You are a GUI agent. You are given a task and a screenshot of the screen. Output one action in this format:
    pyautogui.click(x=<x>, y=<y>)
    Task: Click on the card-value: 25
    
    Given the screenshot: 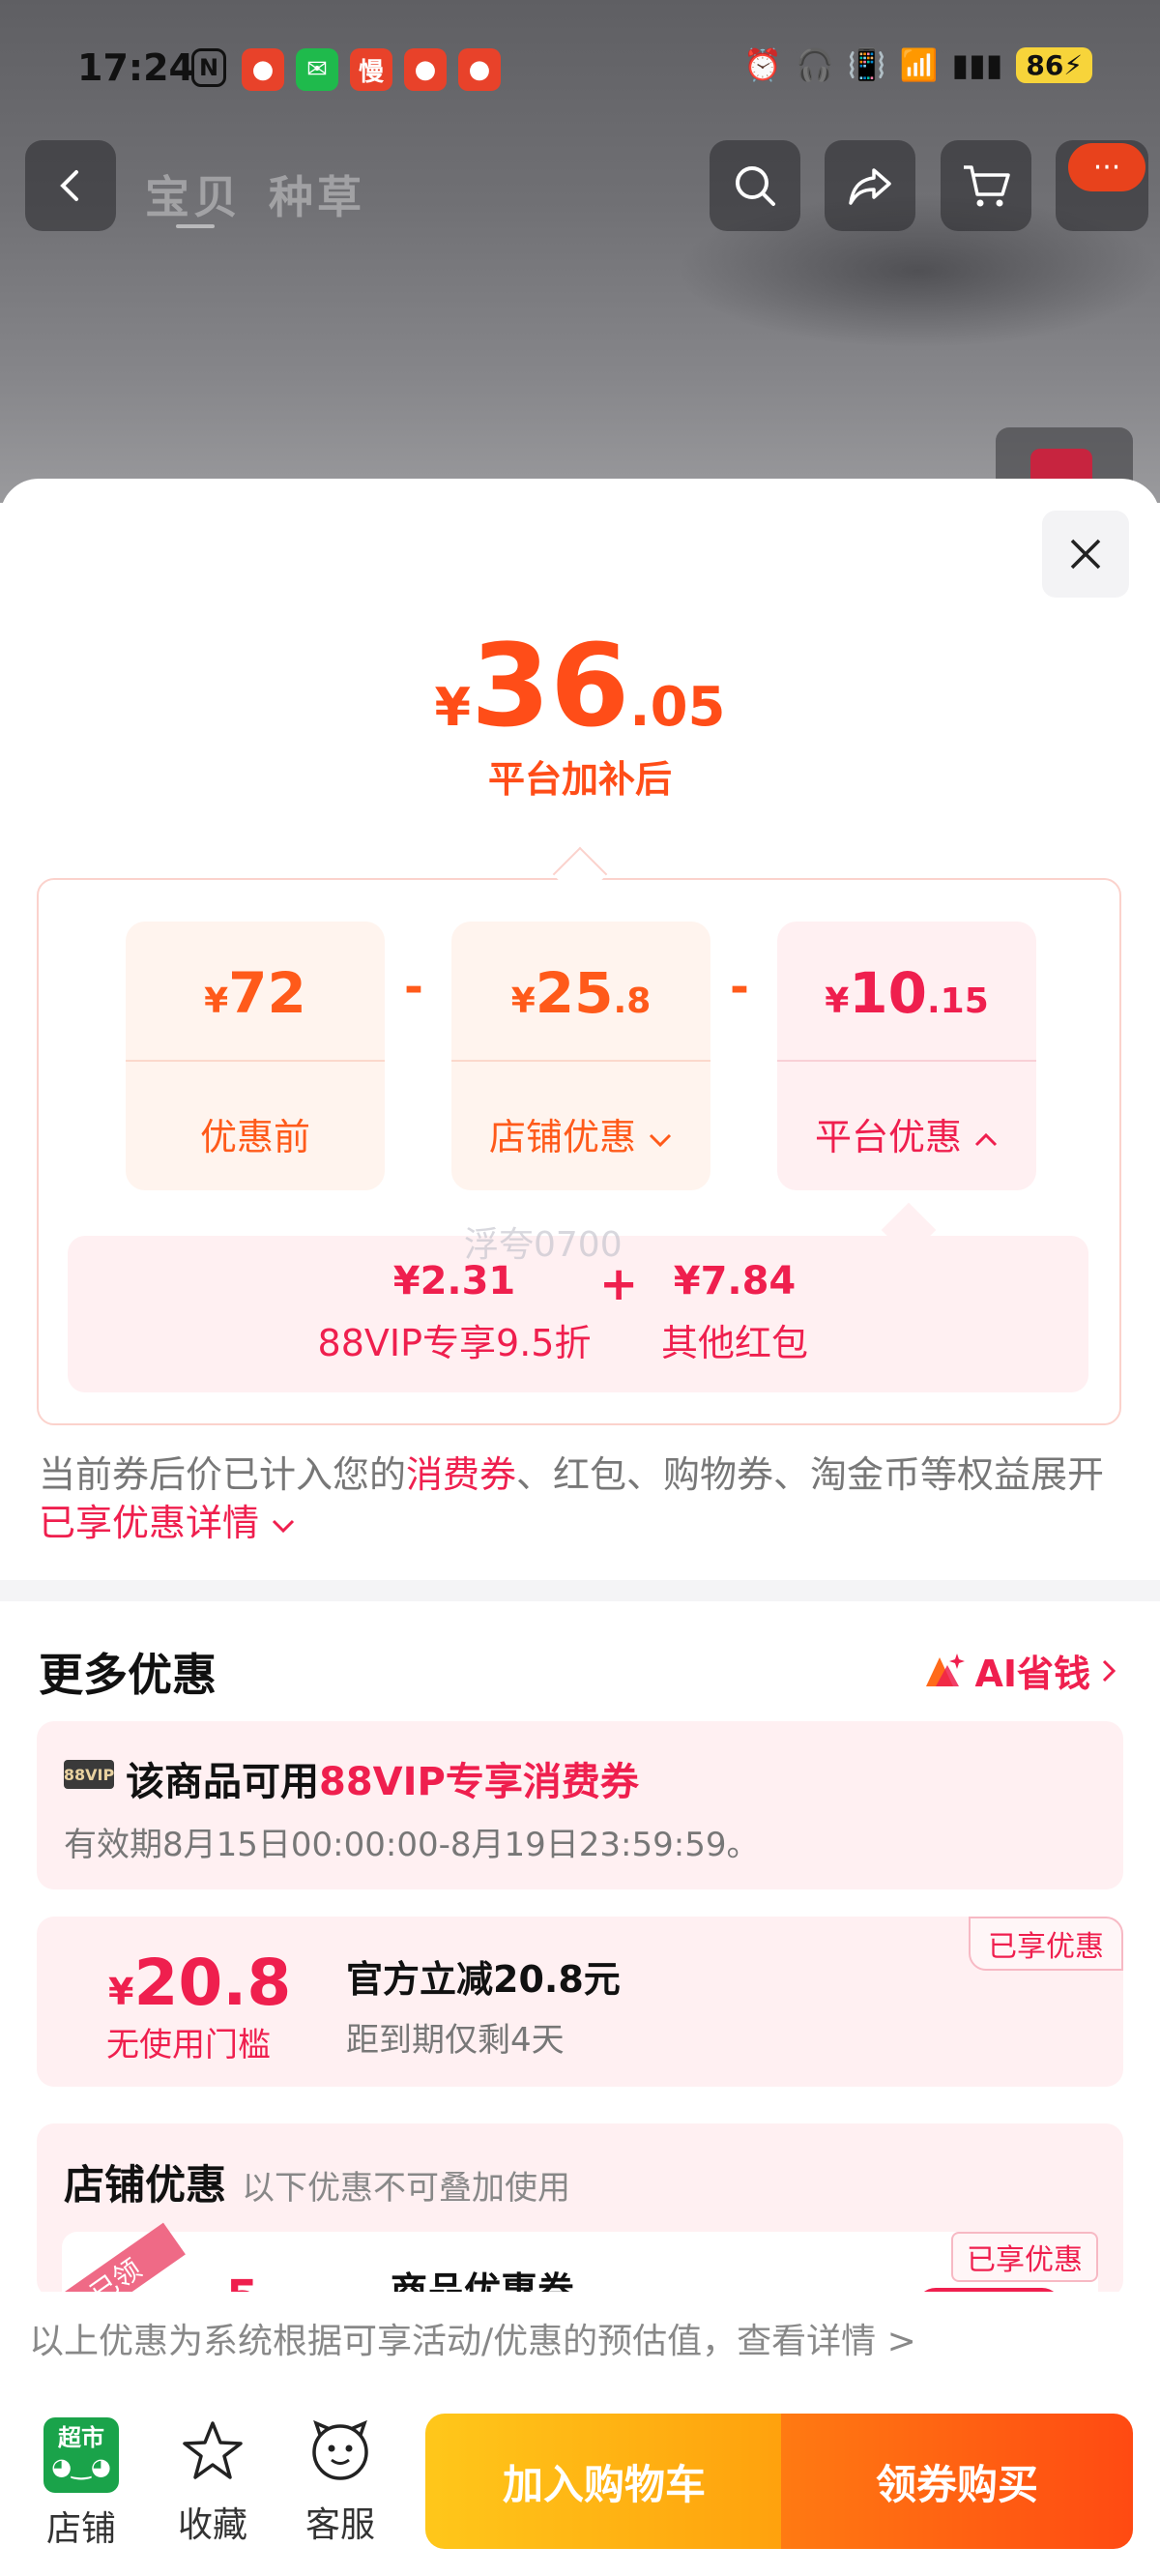 What is the action you would take?
    pyautogui.click(x=575, y=993)
    